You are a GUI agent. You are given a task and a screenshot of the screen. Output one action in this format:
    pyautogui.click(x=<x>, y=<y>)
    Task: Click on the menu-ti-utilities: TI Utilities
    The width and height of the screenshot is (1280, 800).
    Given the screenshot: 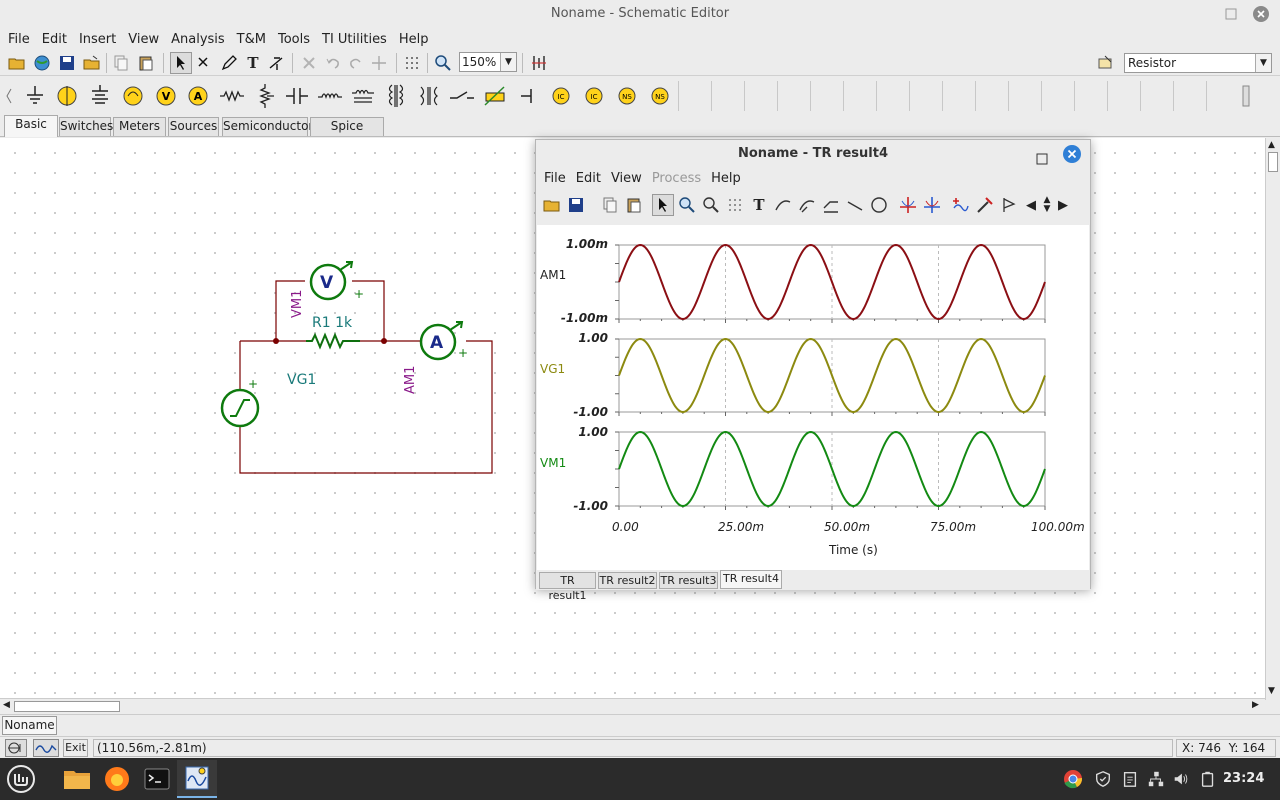 What is the action you would take?
    pyautogui.click(x=354, y=39)
    